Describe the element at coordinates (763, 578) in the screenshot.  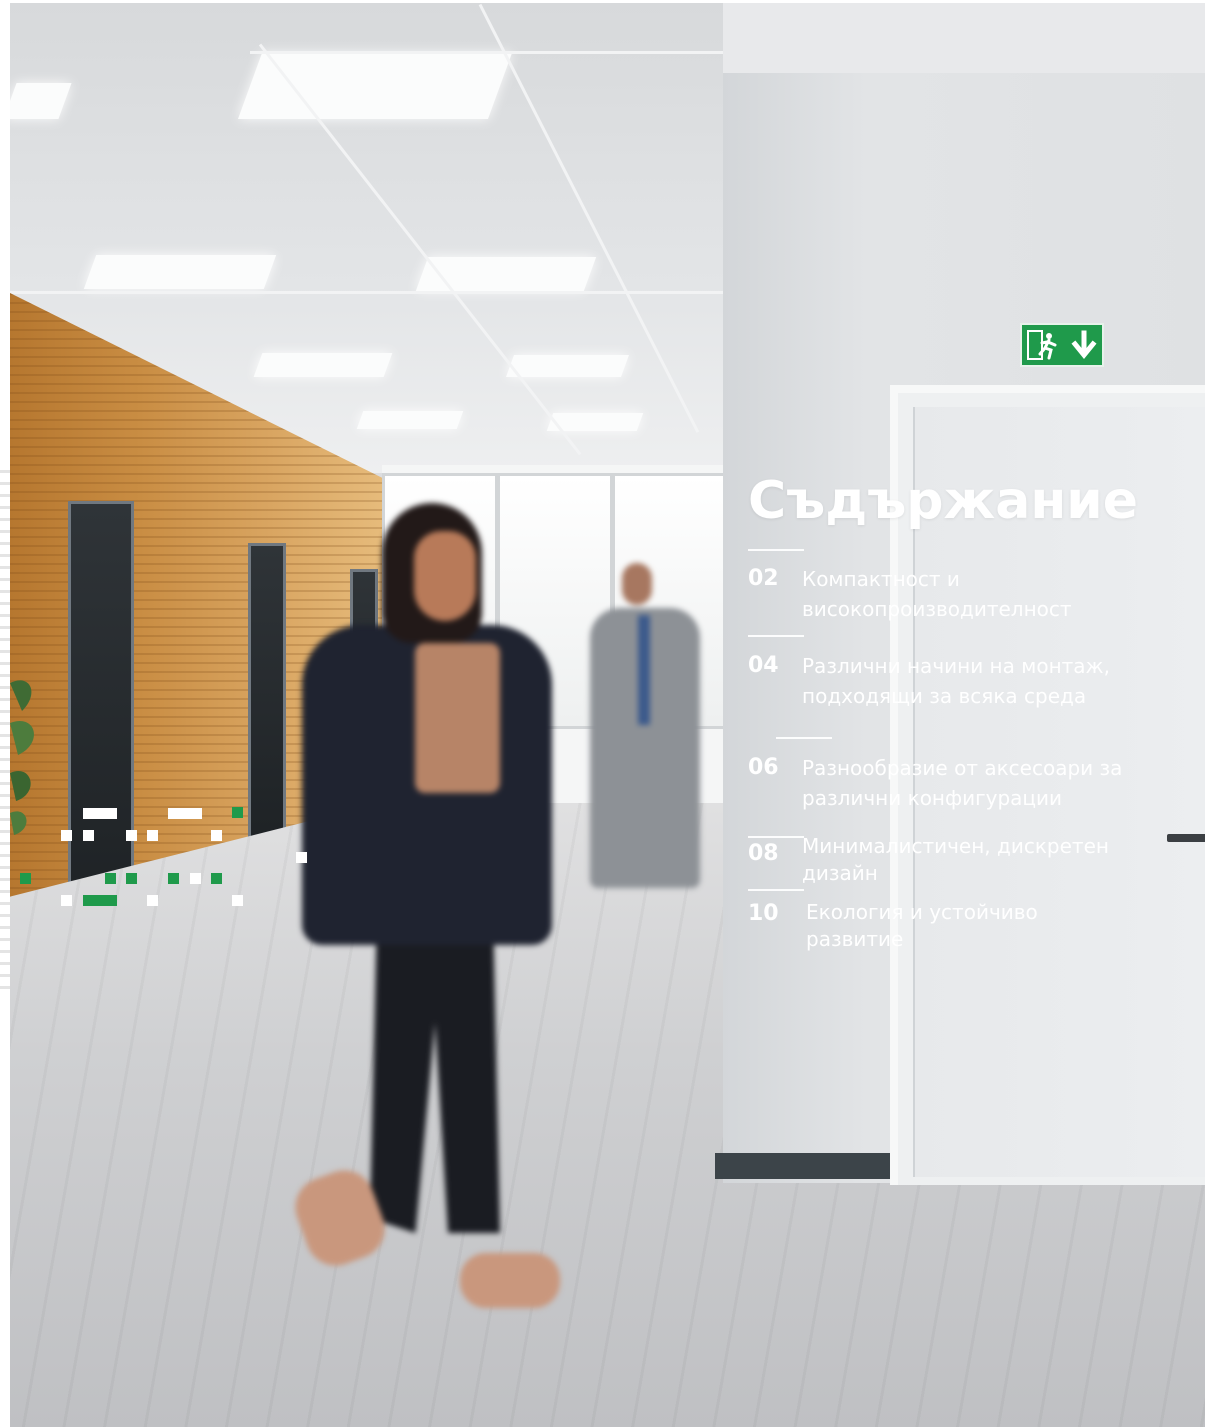
I see `toc-page-number: 02` at that location.